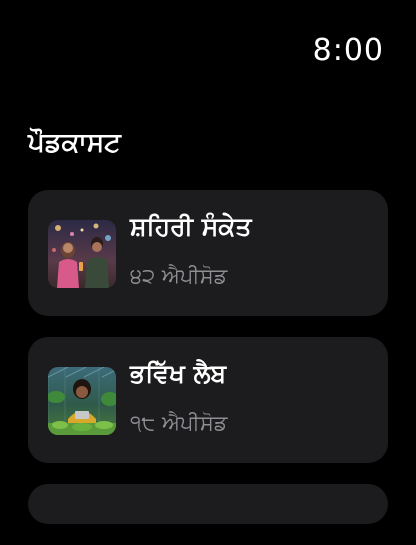 Image resolution: width=416 pixels, height=545 pixels. What do you see at coordinates (348, 50) in the screenshot?
I see `status-time: 8:00` at bounding box center [348, 50].